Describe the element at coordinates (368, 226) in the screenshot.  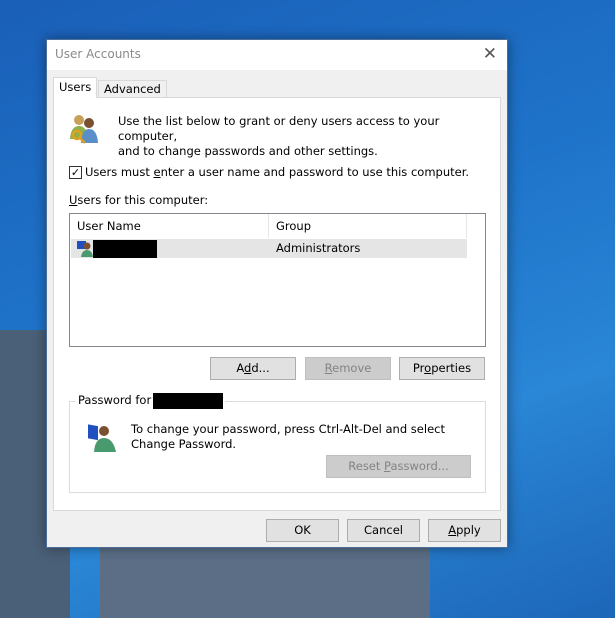
I see `column-header-group: Group` at that location.